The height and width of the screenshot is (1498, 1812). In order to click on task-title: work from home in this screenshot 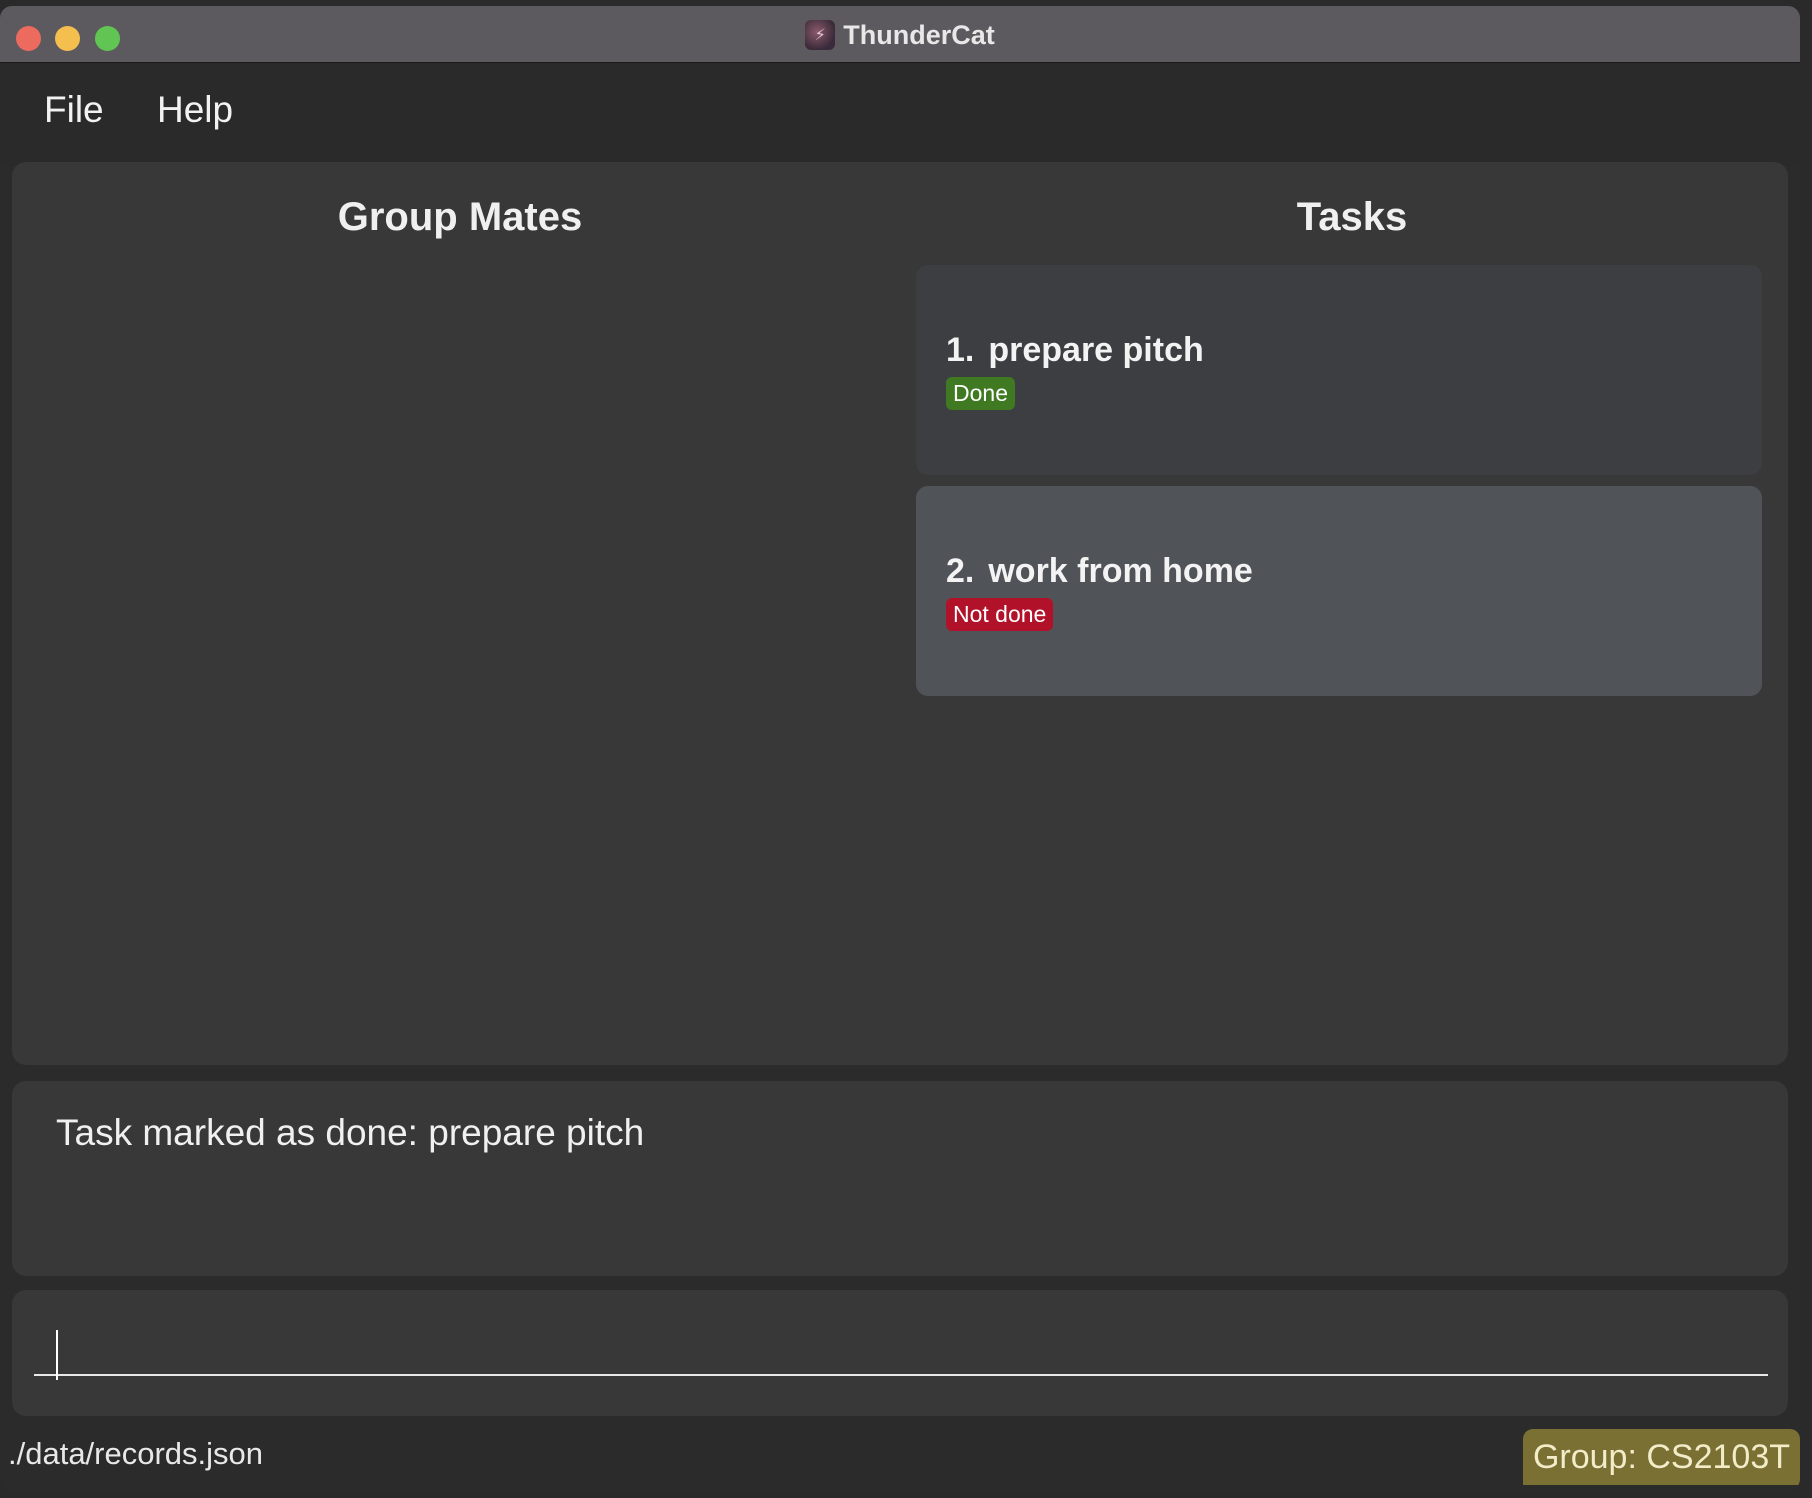, I will do `click(1120, 571)`.